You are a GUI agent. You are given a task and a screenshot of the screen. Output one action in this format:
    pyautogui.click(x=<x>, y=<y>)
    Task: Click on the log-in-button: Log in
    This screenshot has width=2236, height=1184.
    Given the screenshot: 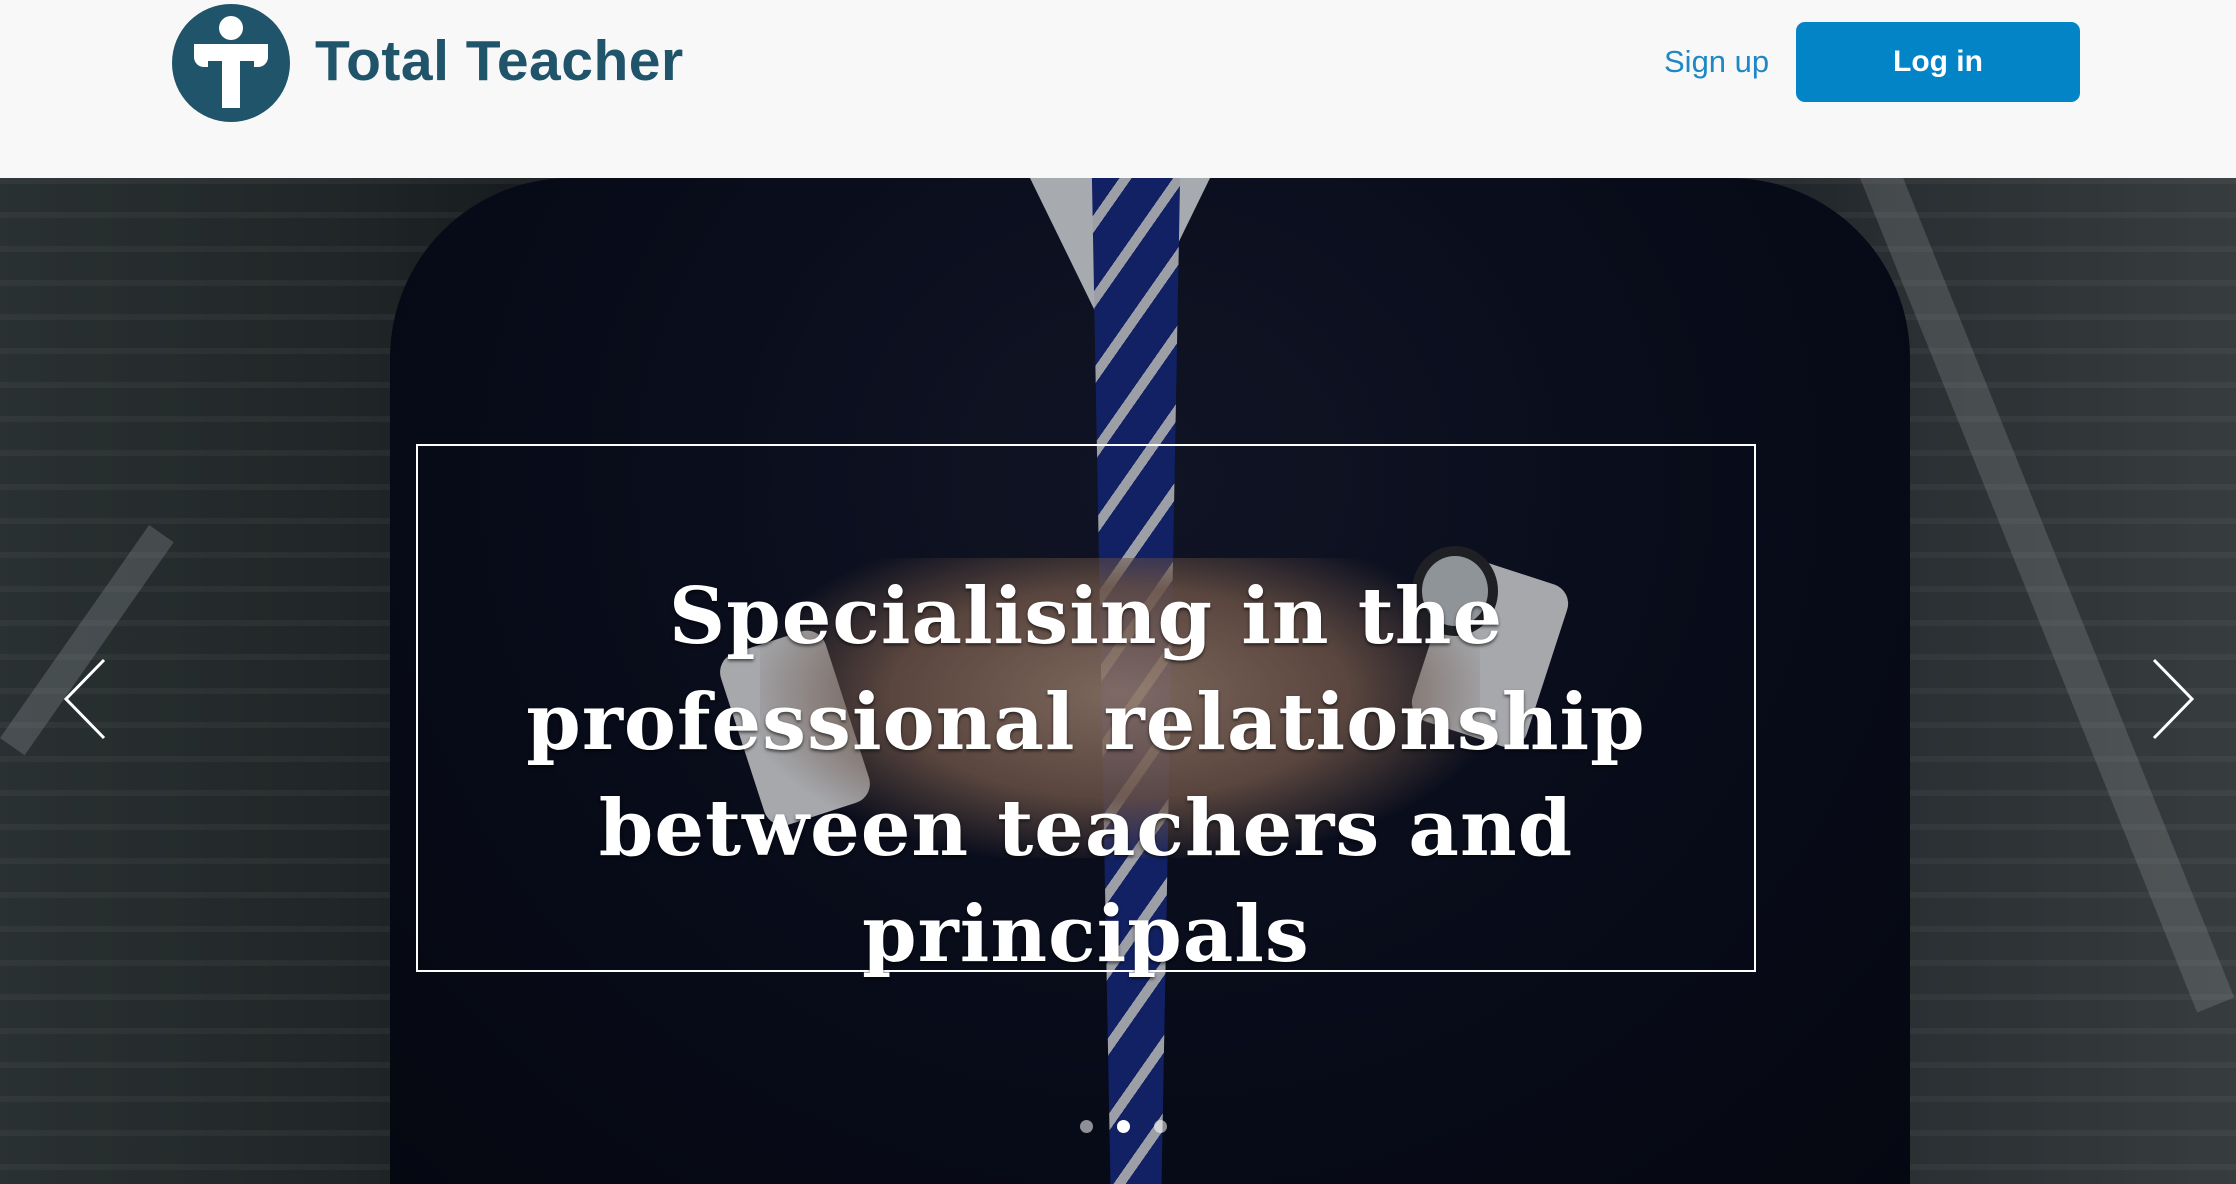 What is the action you would take?
    pyautogui.click(x=1938, y=62)
    